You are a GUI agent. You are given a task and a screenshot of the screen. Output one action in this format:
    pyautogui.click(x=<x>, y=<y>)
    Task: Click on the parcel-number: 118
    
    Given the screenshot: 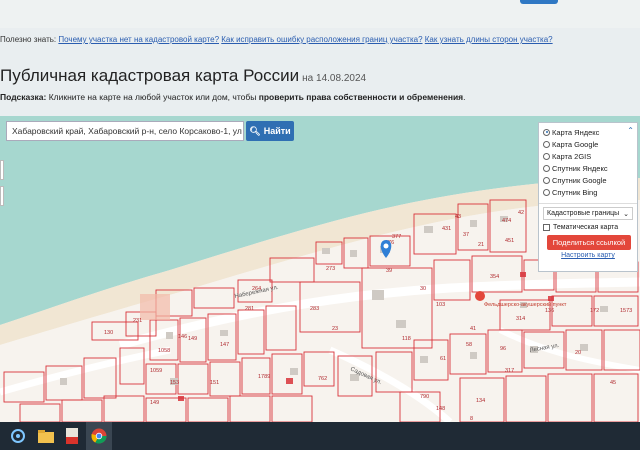 What is the action you would take?
    pyautogui.click(x=406, y=339)
    